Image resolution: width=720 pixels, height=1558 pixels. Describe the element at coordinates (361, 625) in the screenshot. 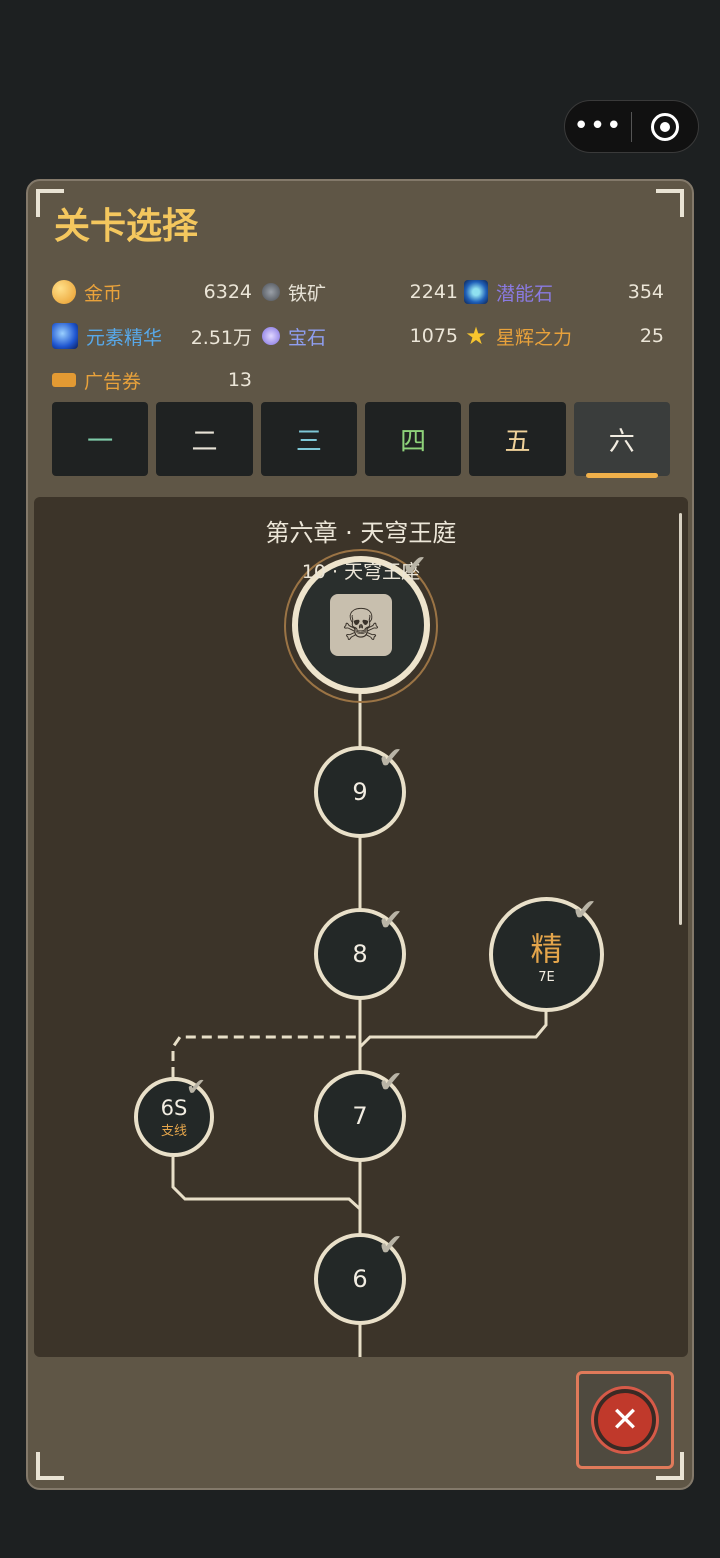

I see `skull-crown-icon: ☠` at that location.